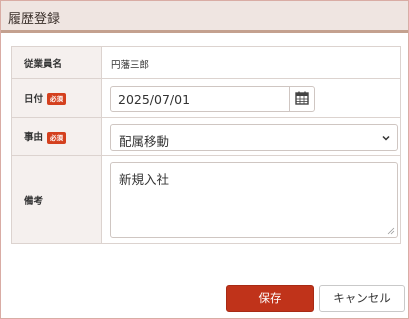  I want to click on date-row: 日付 必須 2025/07/01, so click(206, 98).